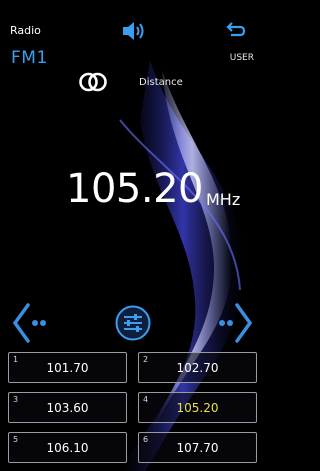  I want to click on distance-label: Distance, so click(161, 82).